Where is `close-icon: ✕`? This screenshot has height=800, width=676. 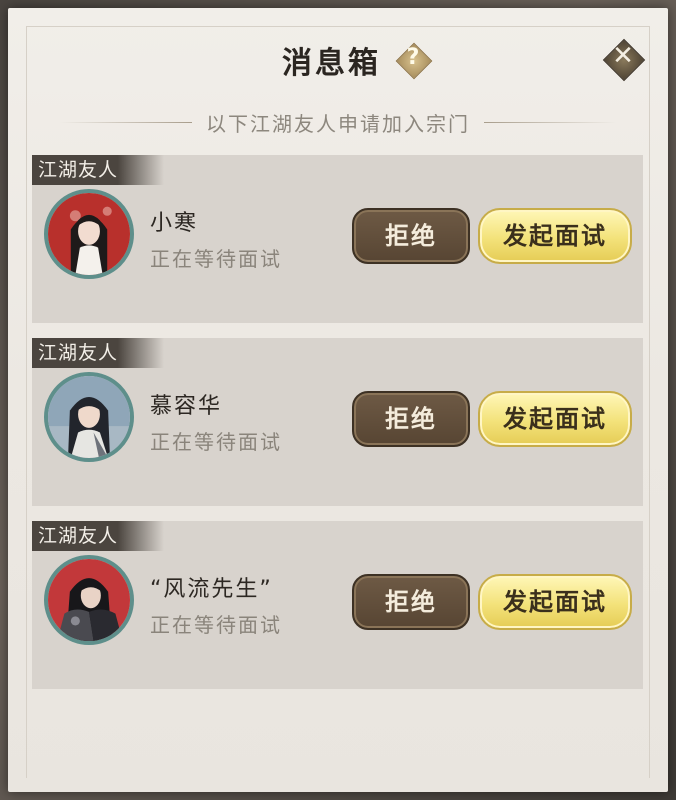 close-icon: ✕ is located at coordinates (623, 56).